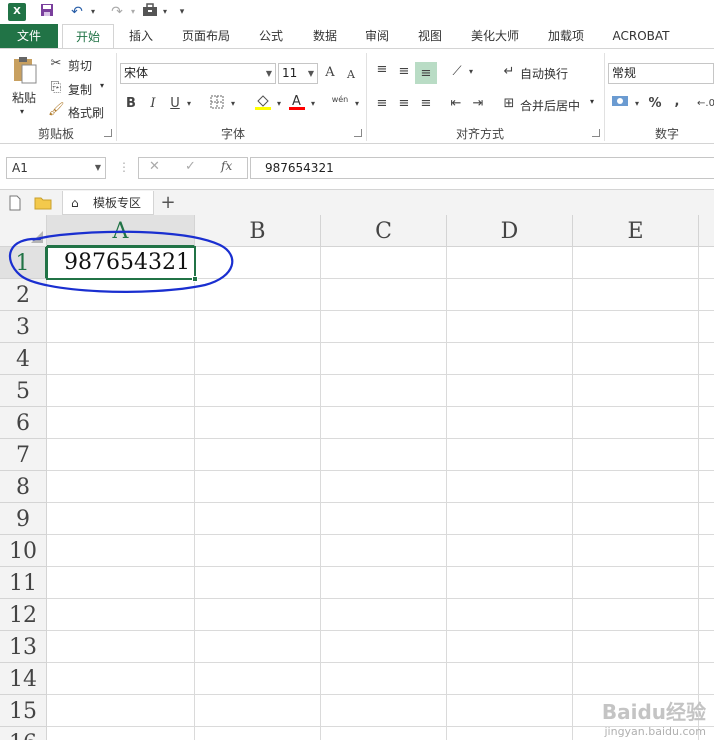 The image size is (714, 740). Describe the element at coordinates (351, 75) in the screenshot. I see `shrink-font-icon: A` at that location.